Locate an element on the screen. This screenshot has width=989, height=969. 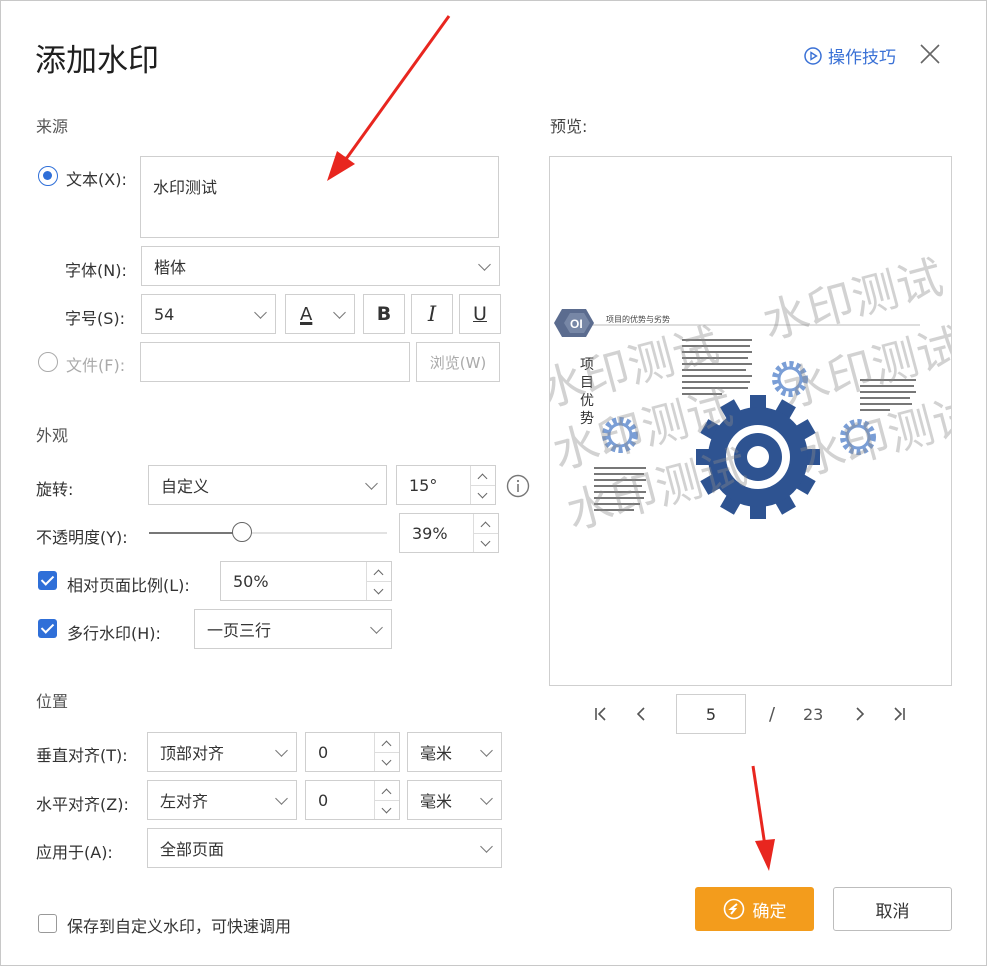
browse-button: 浏览(W) is located at coordinates (458, 362).